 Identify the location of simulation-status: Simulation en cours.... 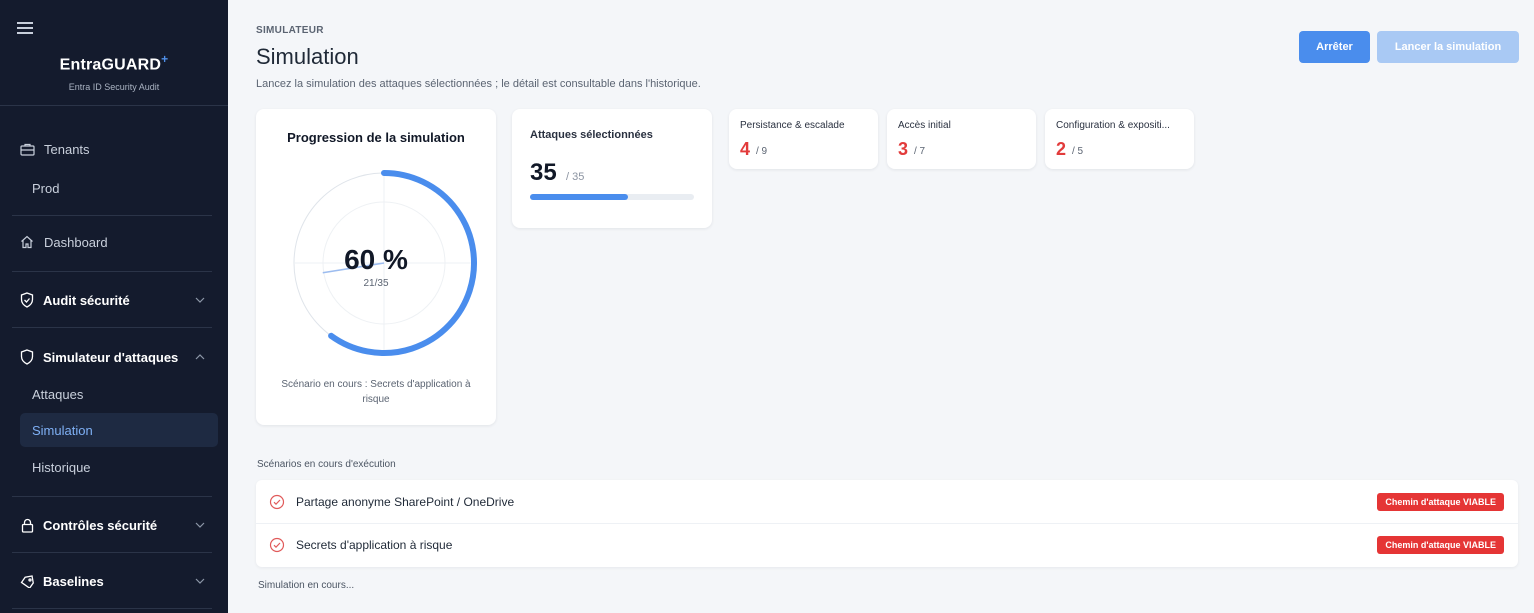
(306, 585).